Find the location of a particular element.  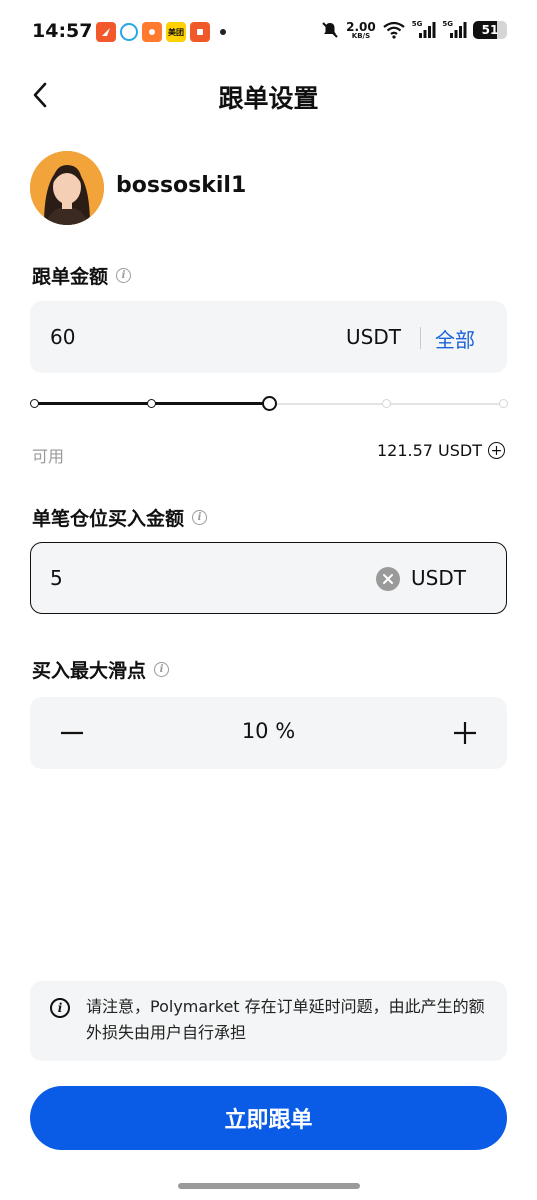

mute-icon is located at coordinates (330, 30).